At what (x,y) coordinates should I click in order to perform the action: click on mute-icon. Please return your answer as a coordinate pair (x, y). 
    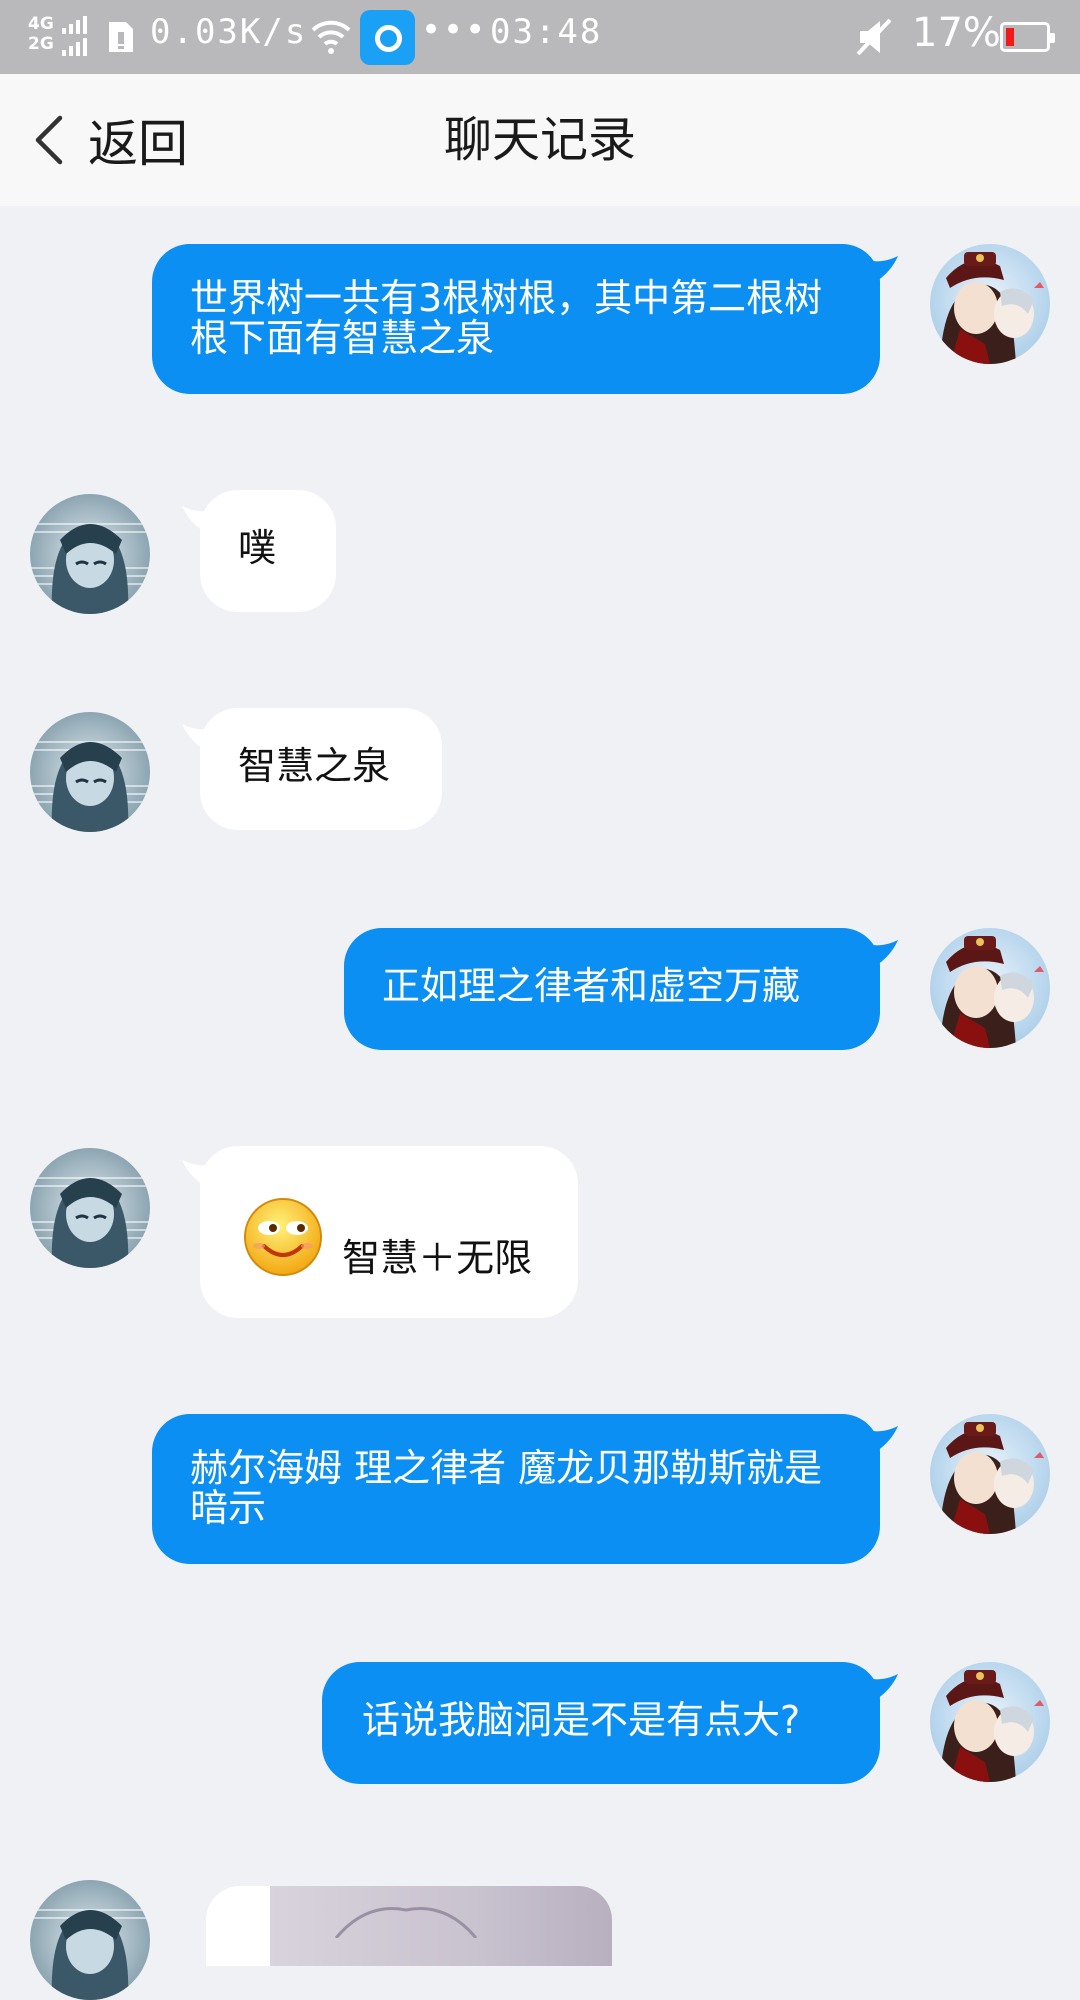
    Looking at the image, I should click on (874, 37).